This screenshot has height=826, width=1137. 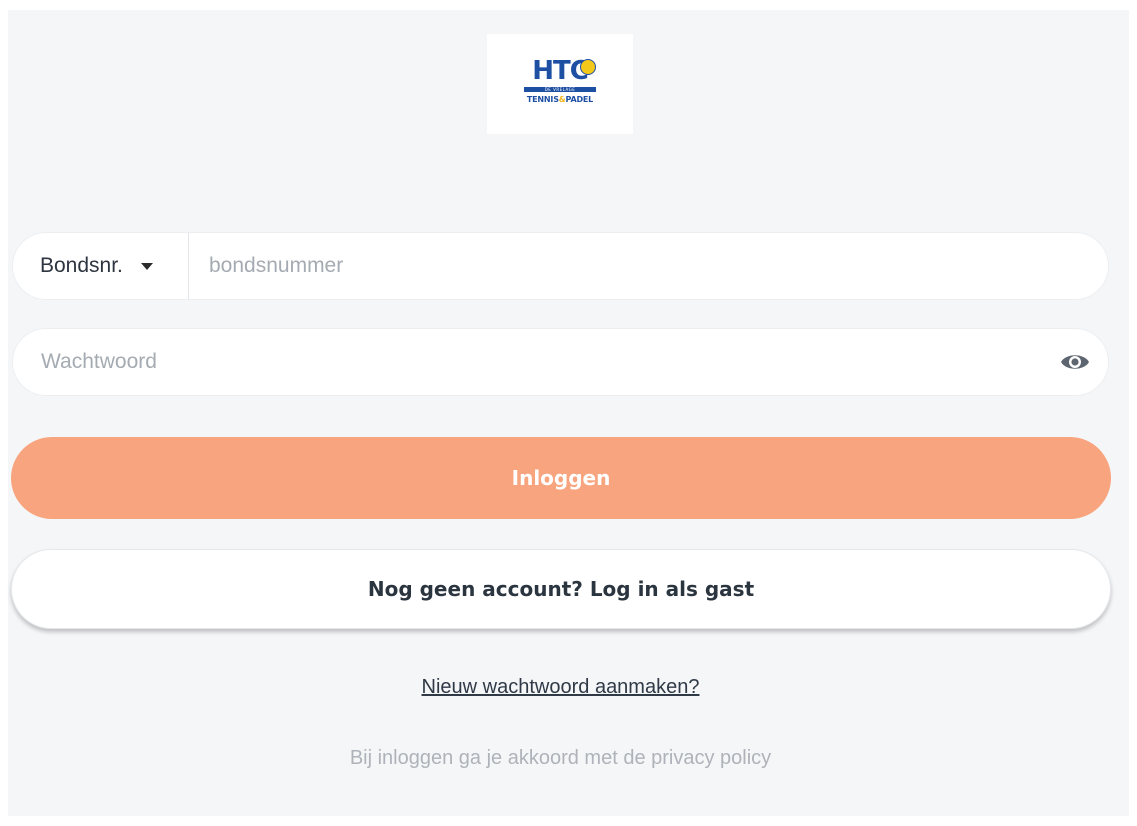 What do you see at coordinates (81, 265) in the screenshot?
I see `id-type-selected: Bondsnr.` at bounding box center [81, 265].